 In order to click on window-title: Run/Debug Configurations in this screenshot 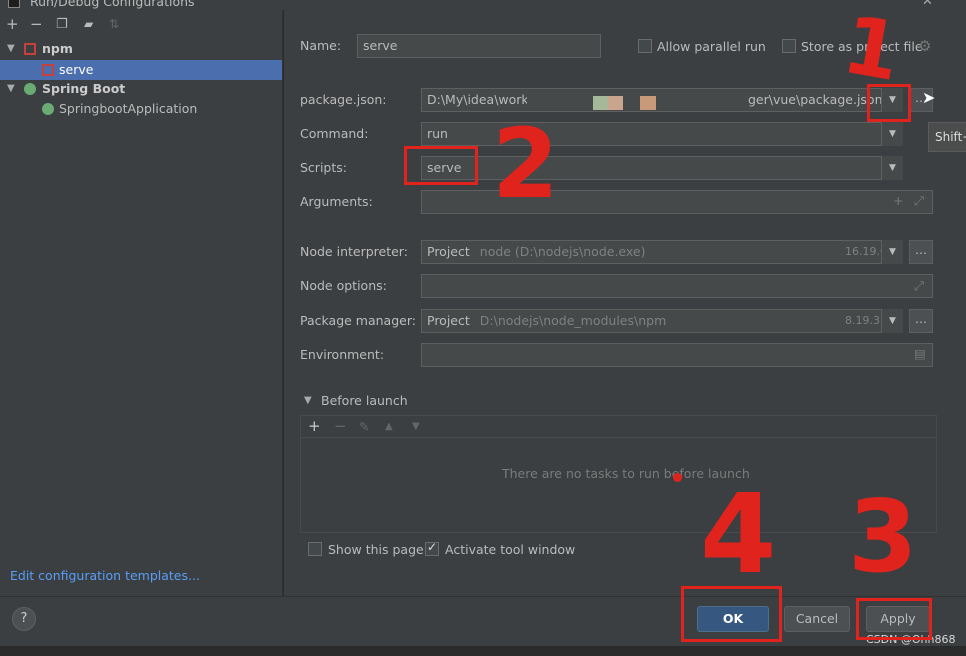, I will do `click(112, 4)`.